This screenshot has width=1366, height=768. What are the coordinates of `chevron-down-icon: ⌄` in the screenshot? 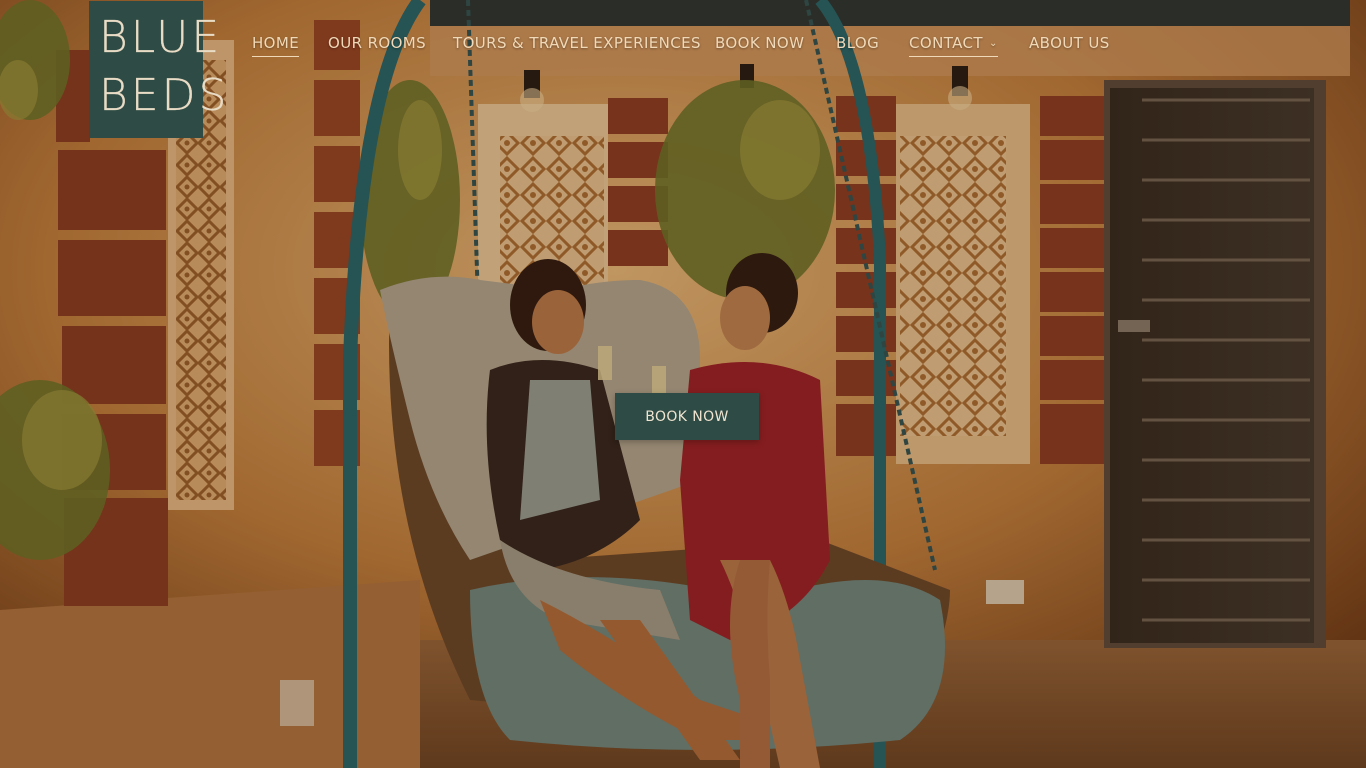 It's located at (993, 43).